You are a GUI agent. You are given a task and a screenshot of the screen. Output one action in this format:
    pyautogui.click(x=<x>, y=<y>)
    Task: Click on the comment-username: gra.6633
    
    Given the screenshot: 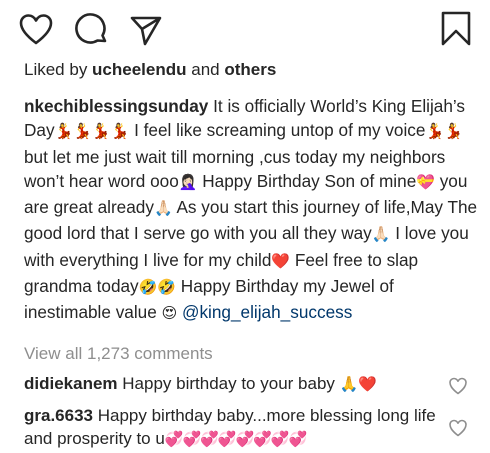 What is the action you would take?
    pyautogui.click(x=58, y=415)
    